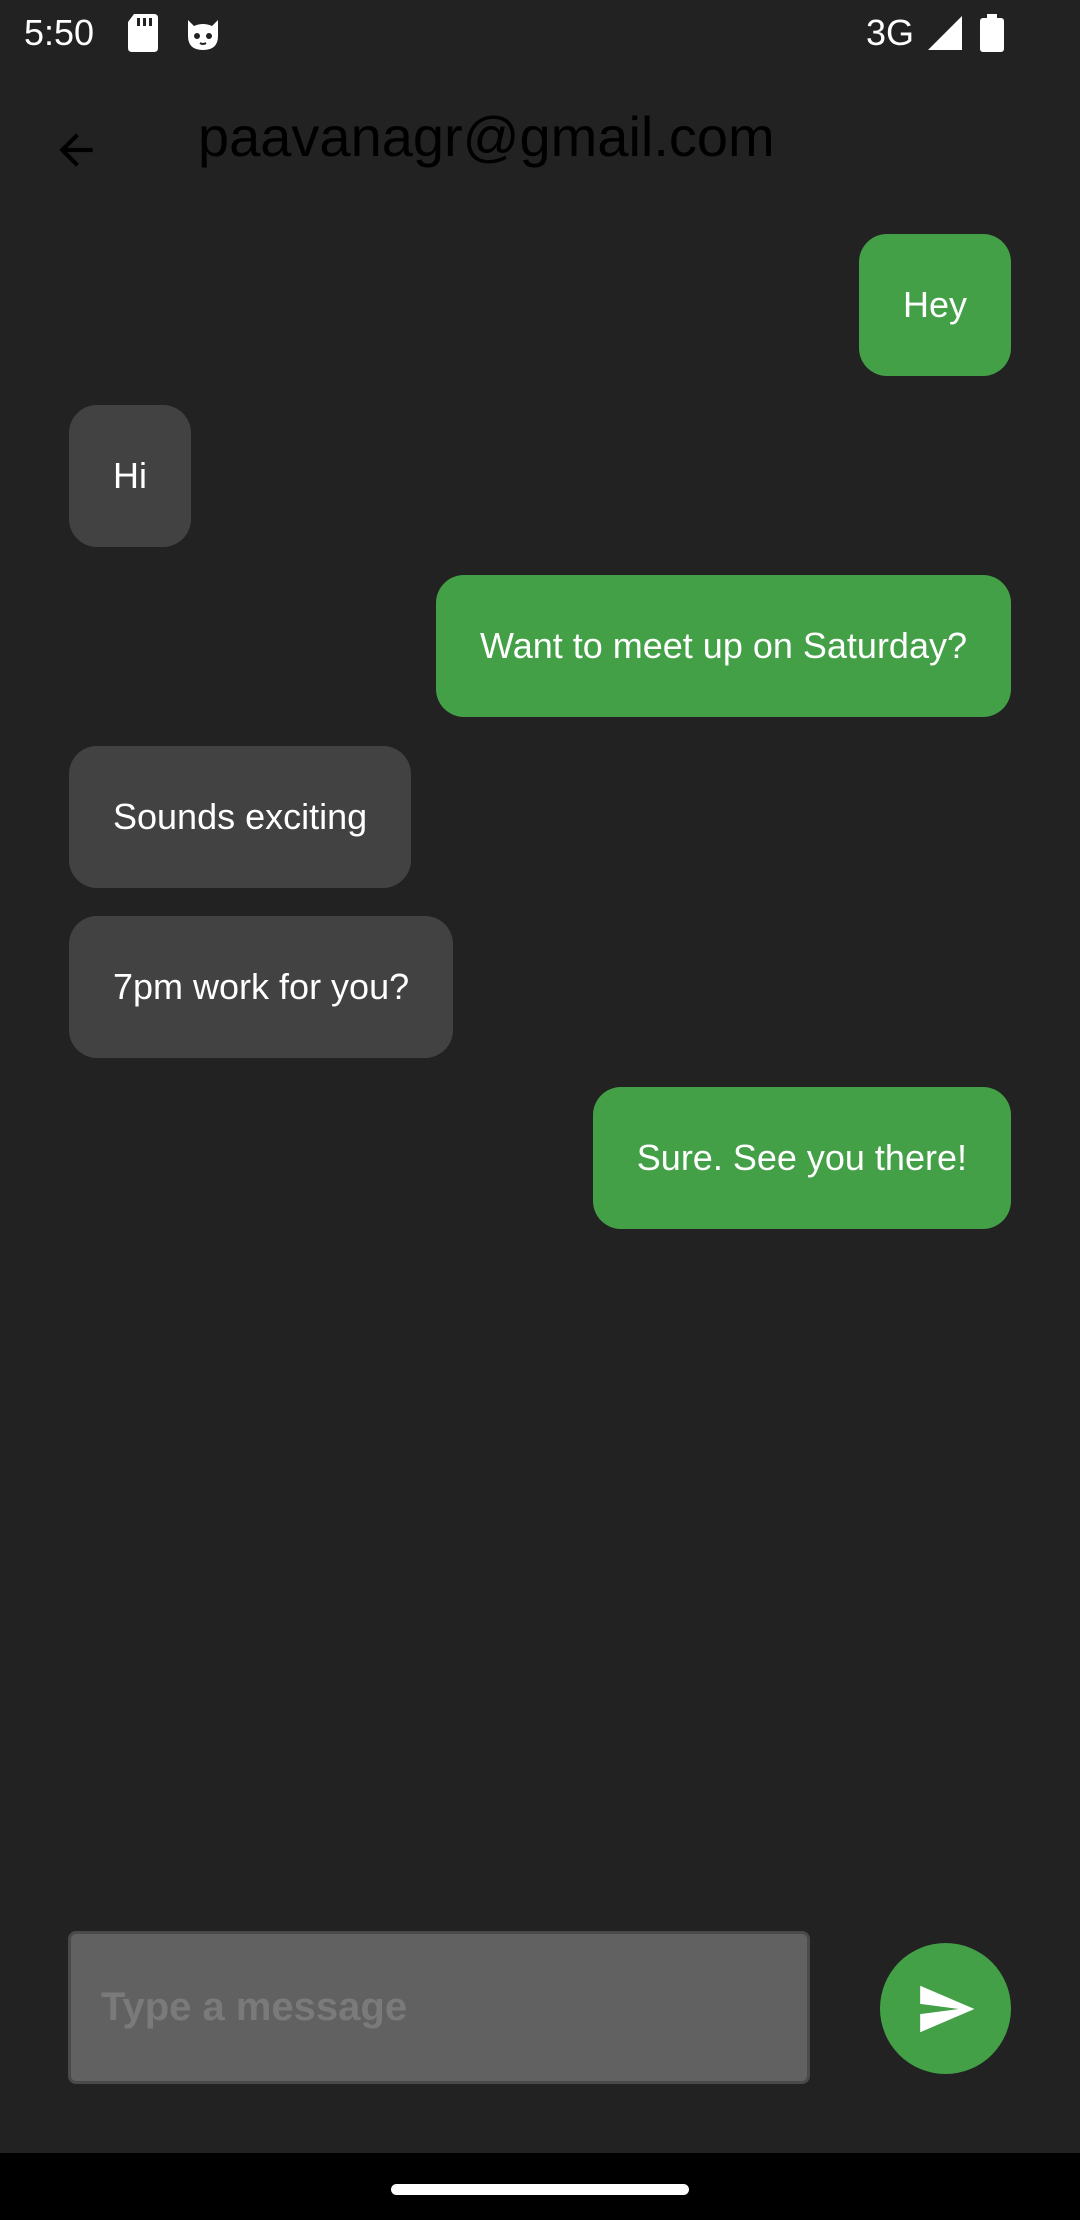  I want to click on battery-icon, so click(992, 33).